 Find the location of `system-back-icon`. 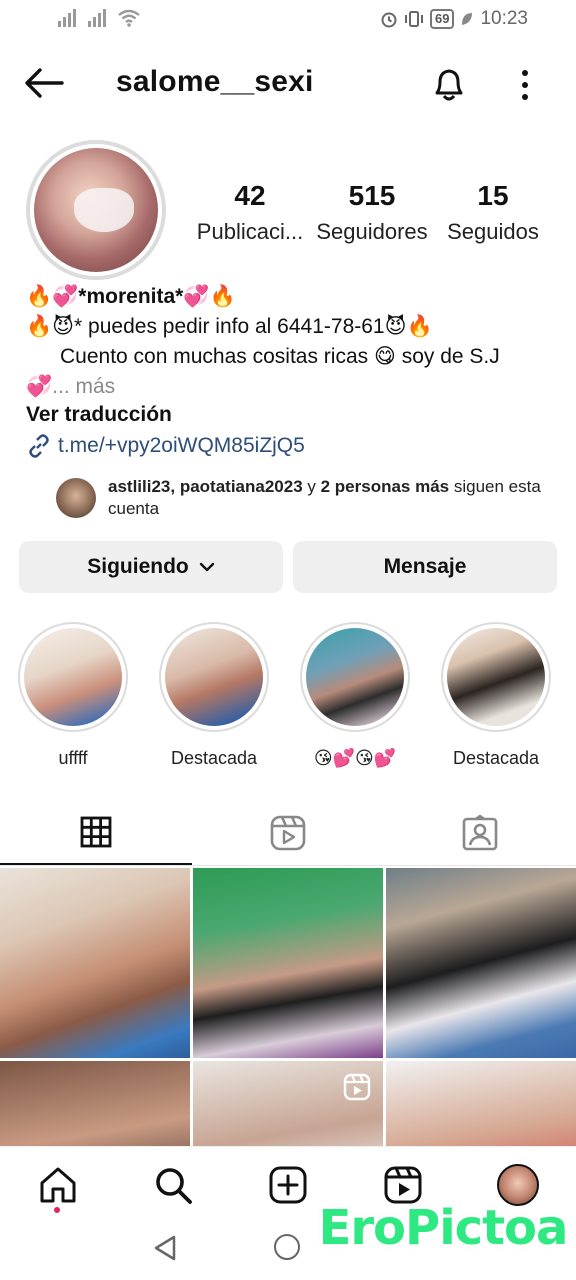

system-back-icon is located at coordinates (165, 1248).